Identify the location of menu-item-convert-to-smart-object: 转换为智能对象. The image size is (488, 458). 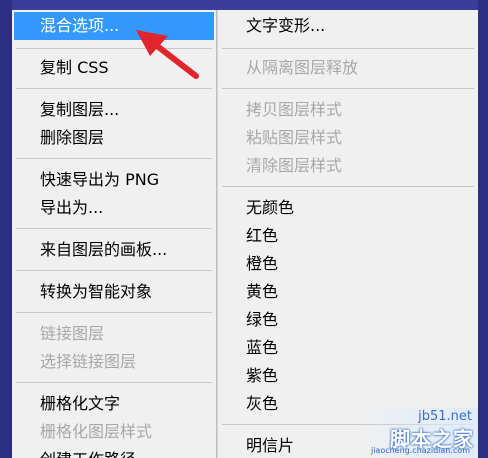
(114, 292).